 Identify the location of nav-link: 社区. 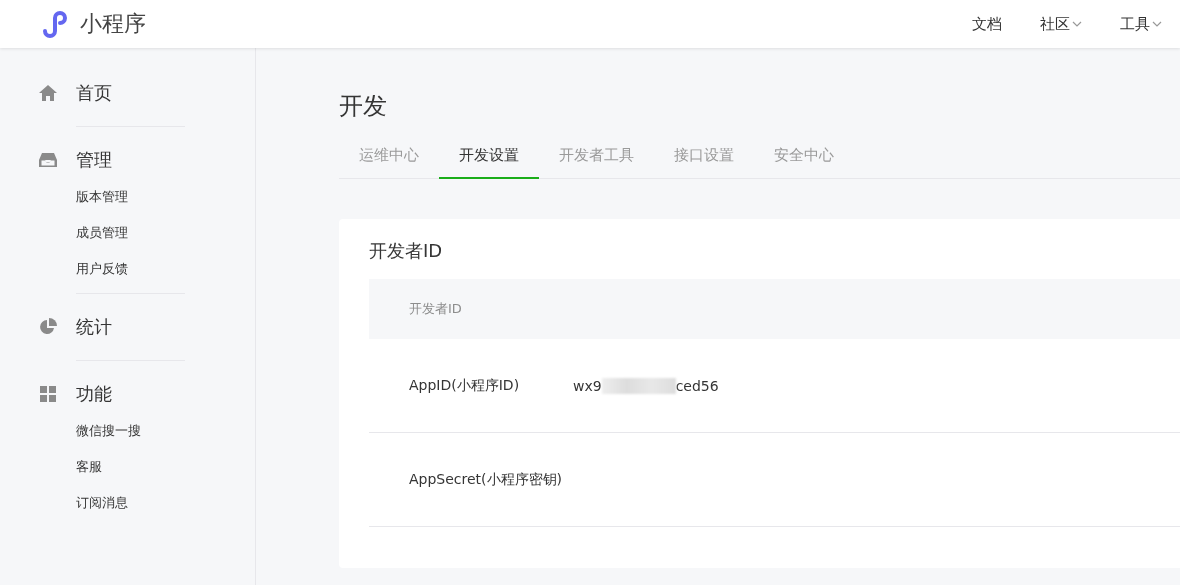
(1061, 24).